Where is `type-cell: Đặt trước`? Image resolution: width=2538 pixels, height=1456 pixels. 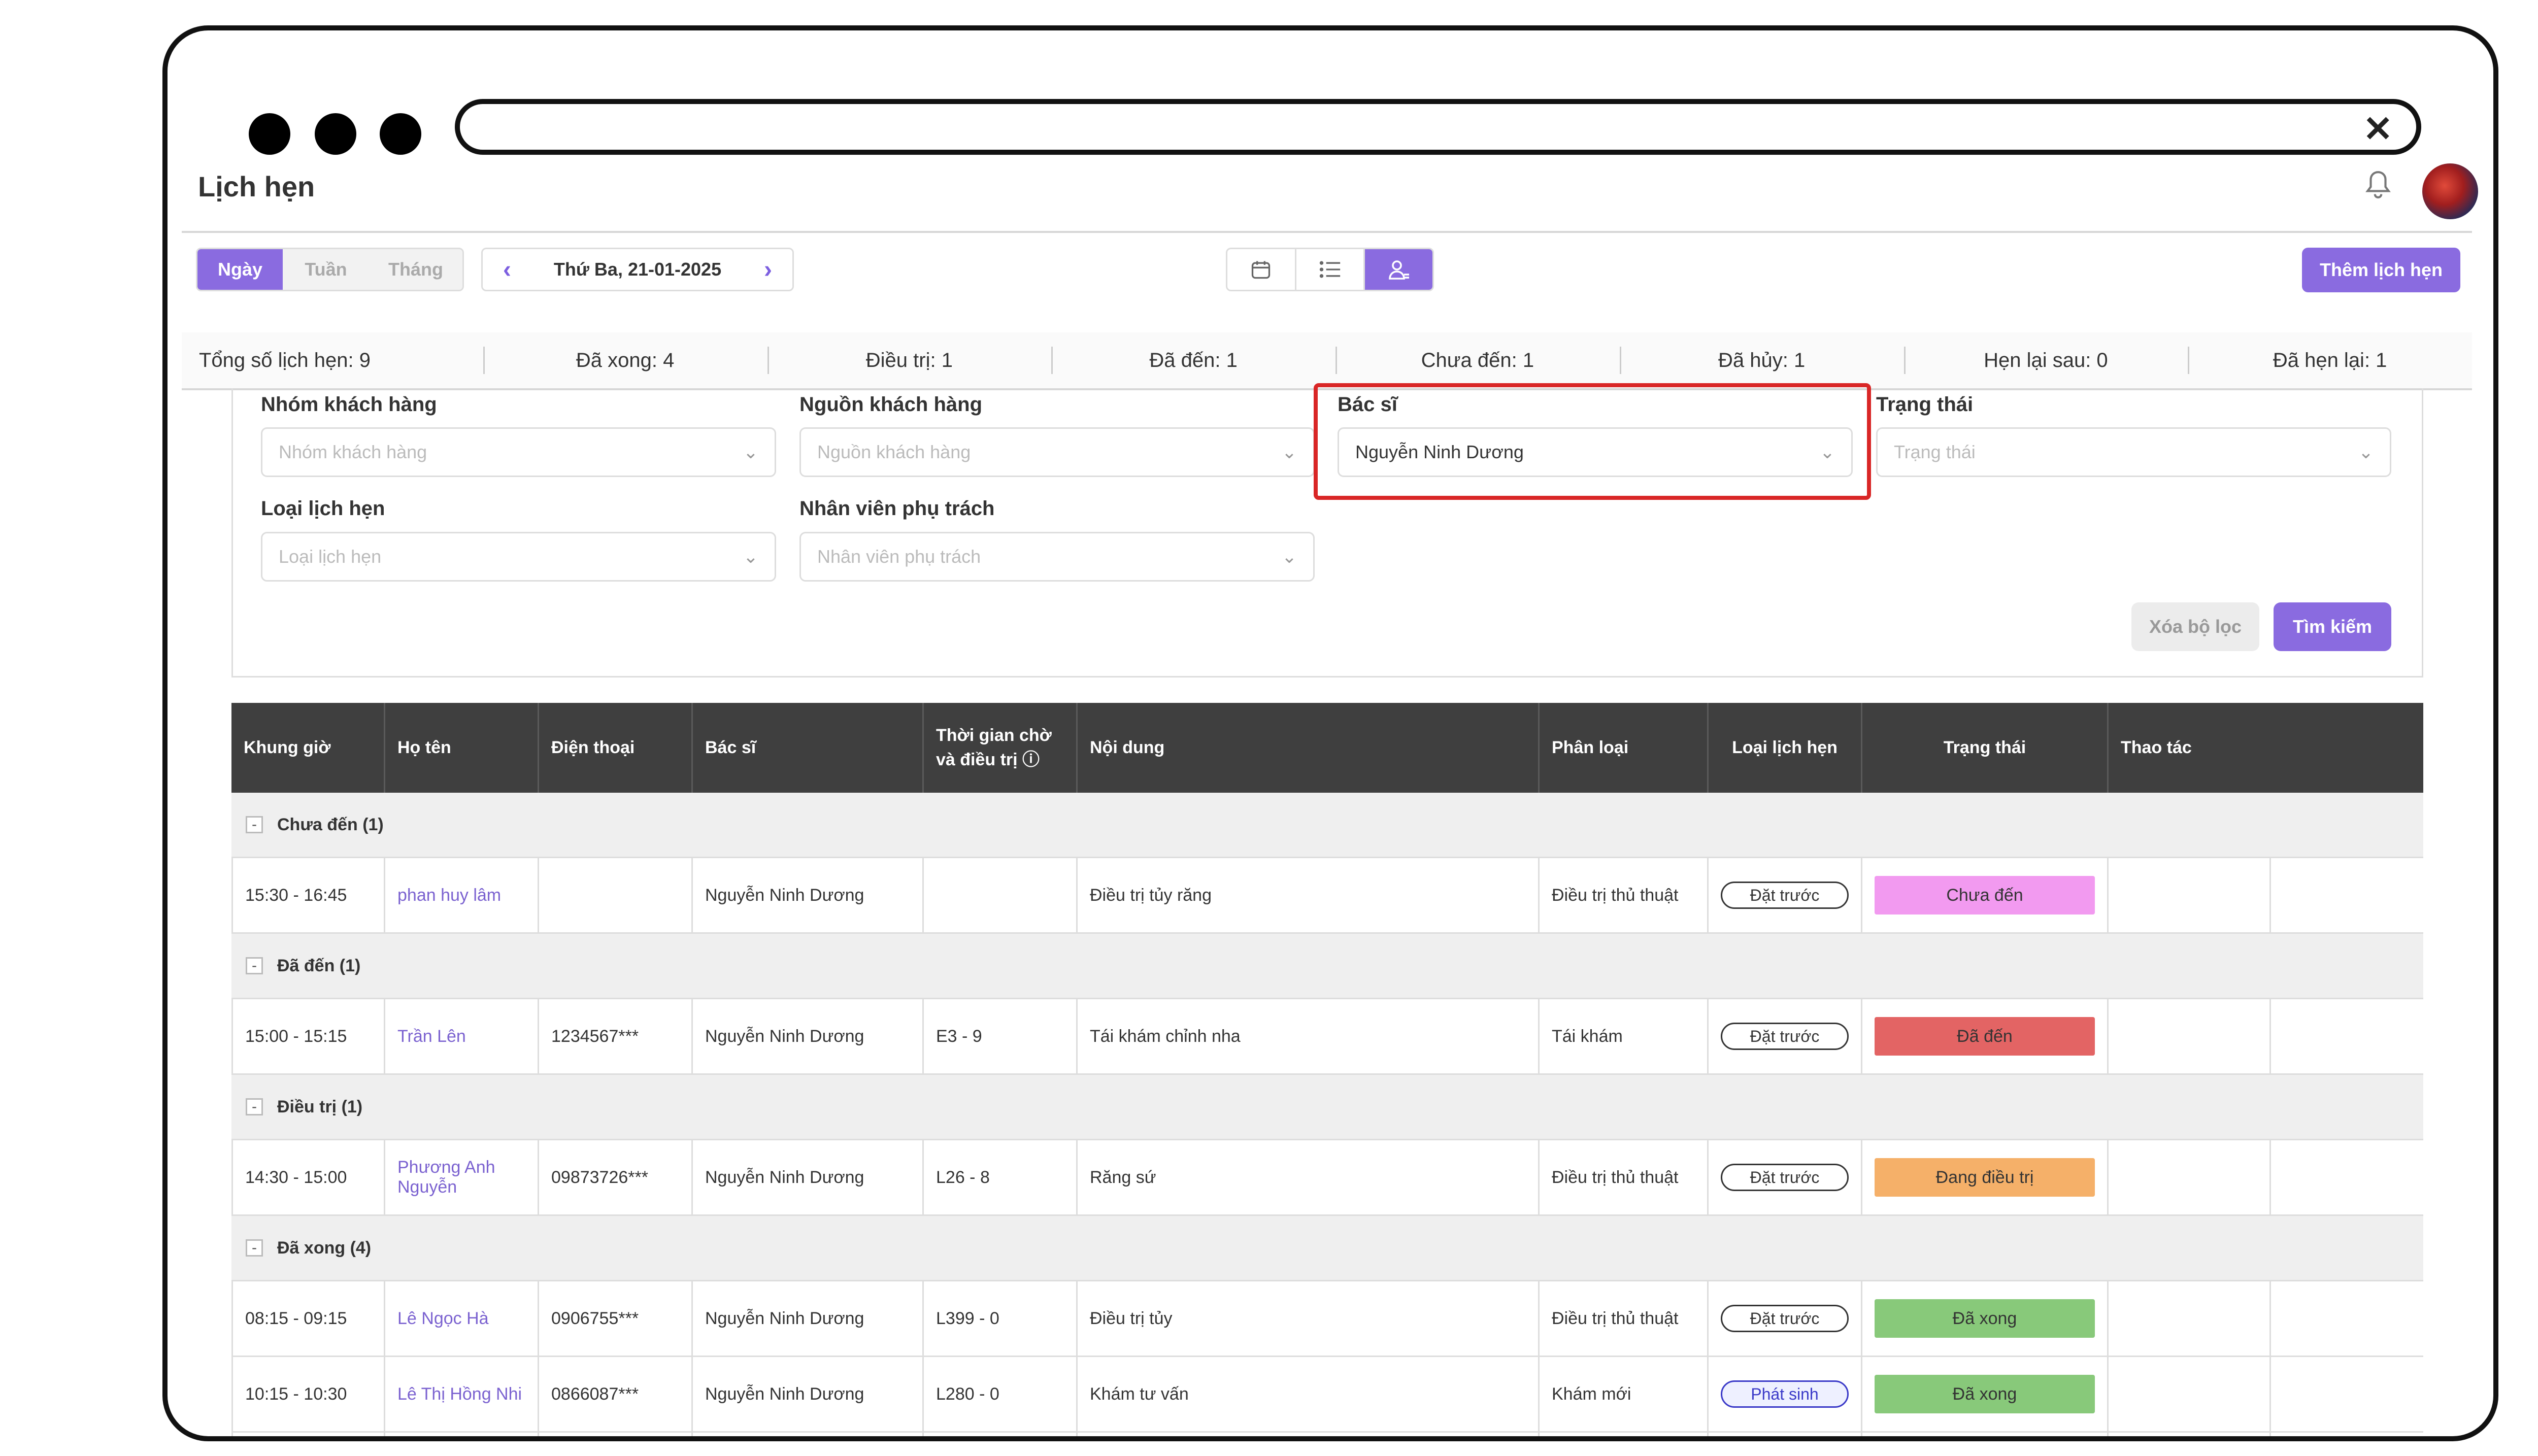 type-cell: Đặt trước is located at coordinates (1786, 1036).